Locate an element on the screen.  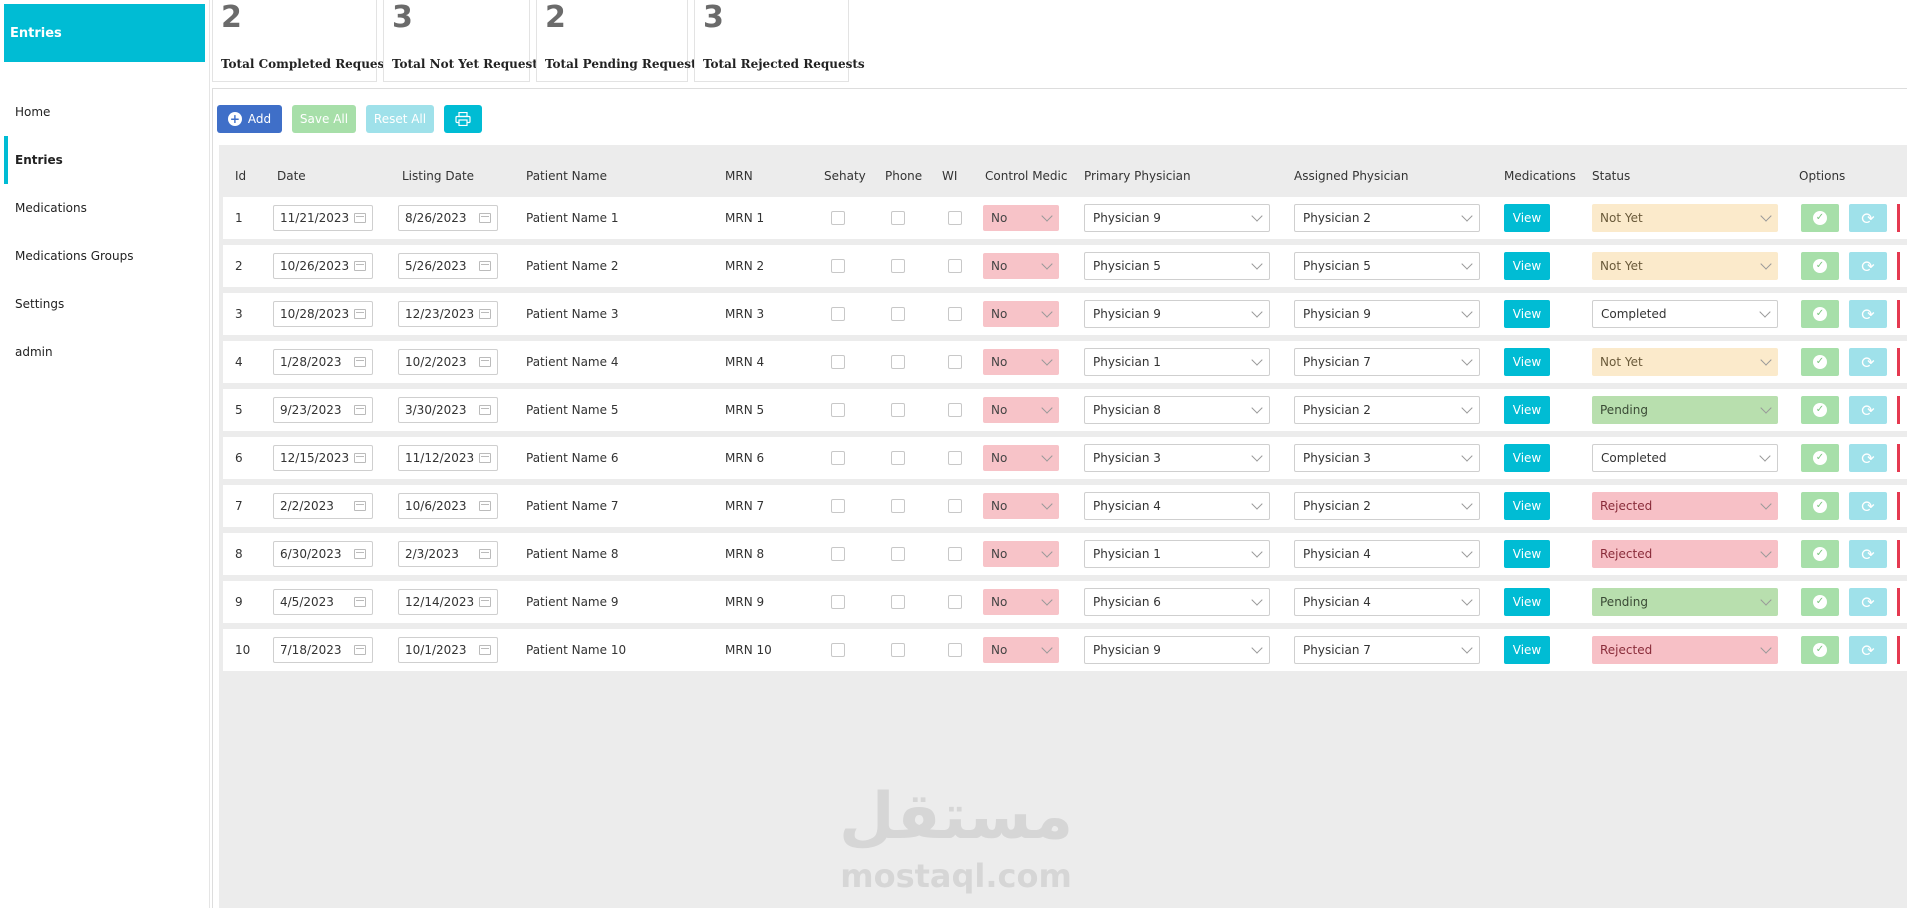
column-header: Medications is located at coordinates (1540, 176).